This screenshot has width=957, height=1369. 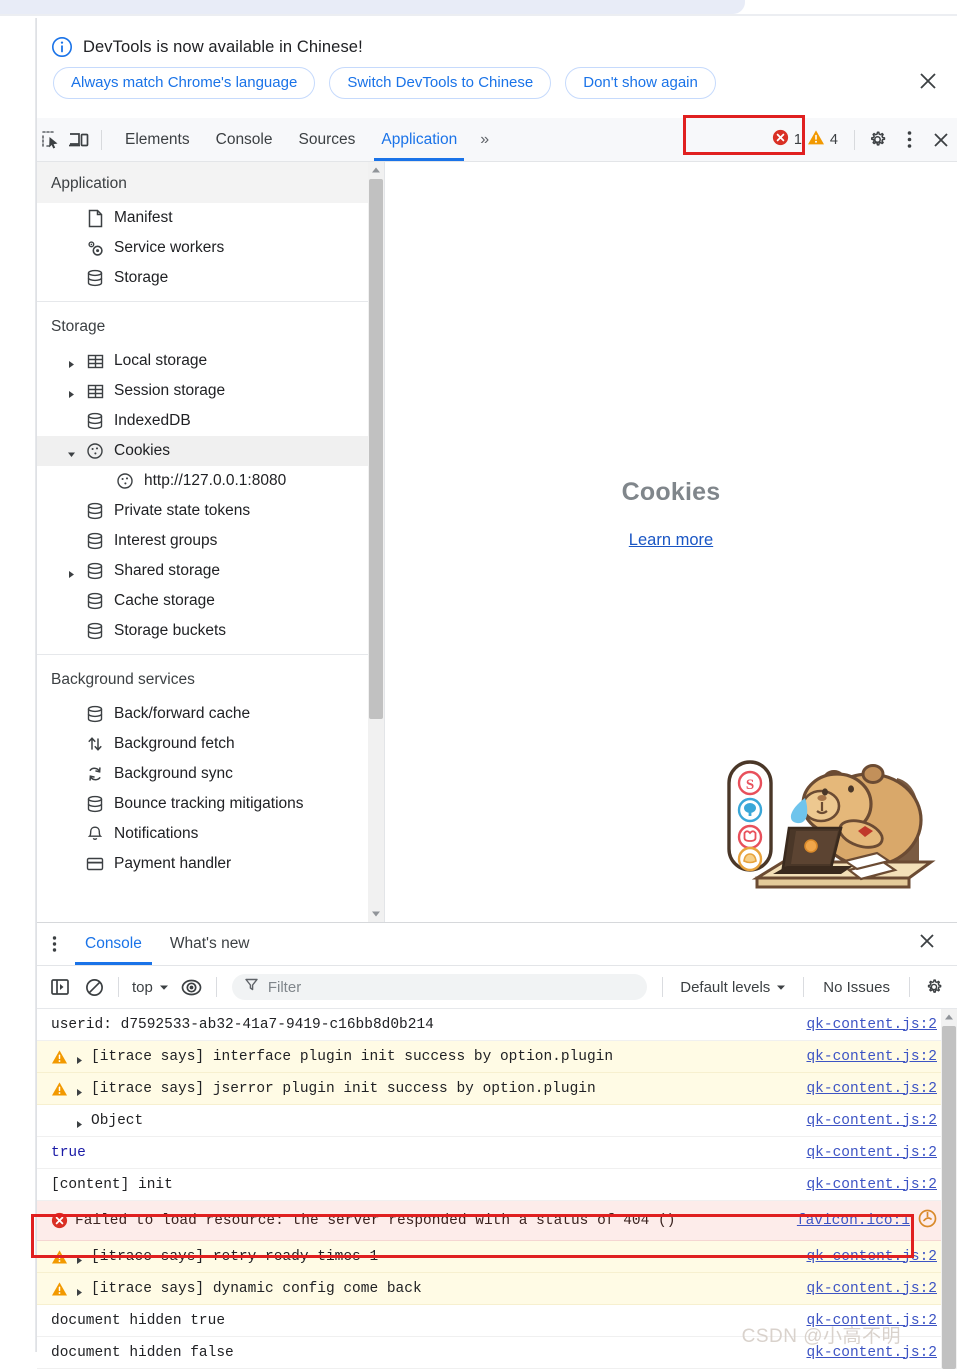 What do you see at coordinates (419, 140) in the screenshot?
I see `tab-application: Application` at bounding box center [419, 140].